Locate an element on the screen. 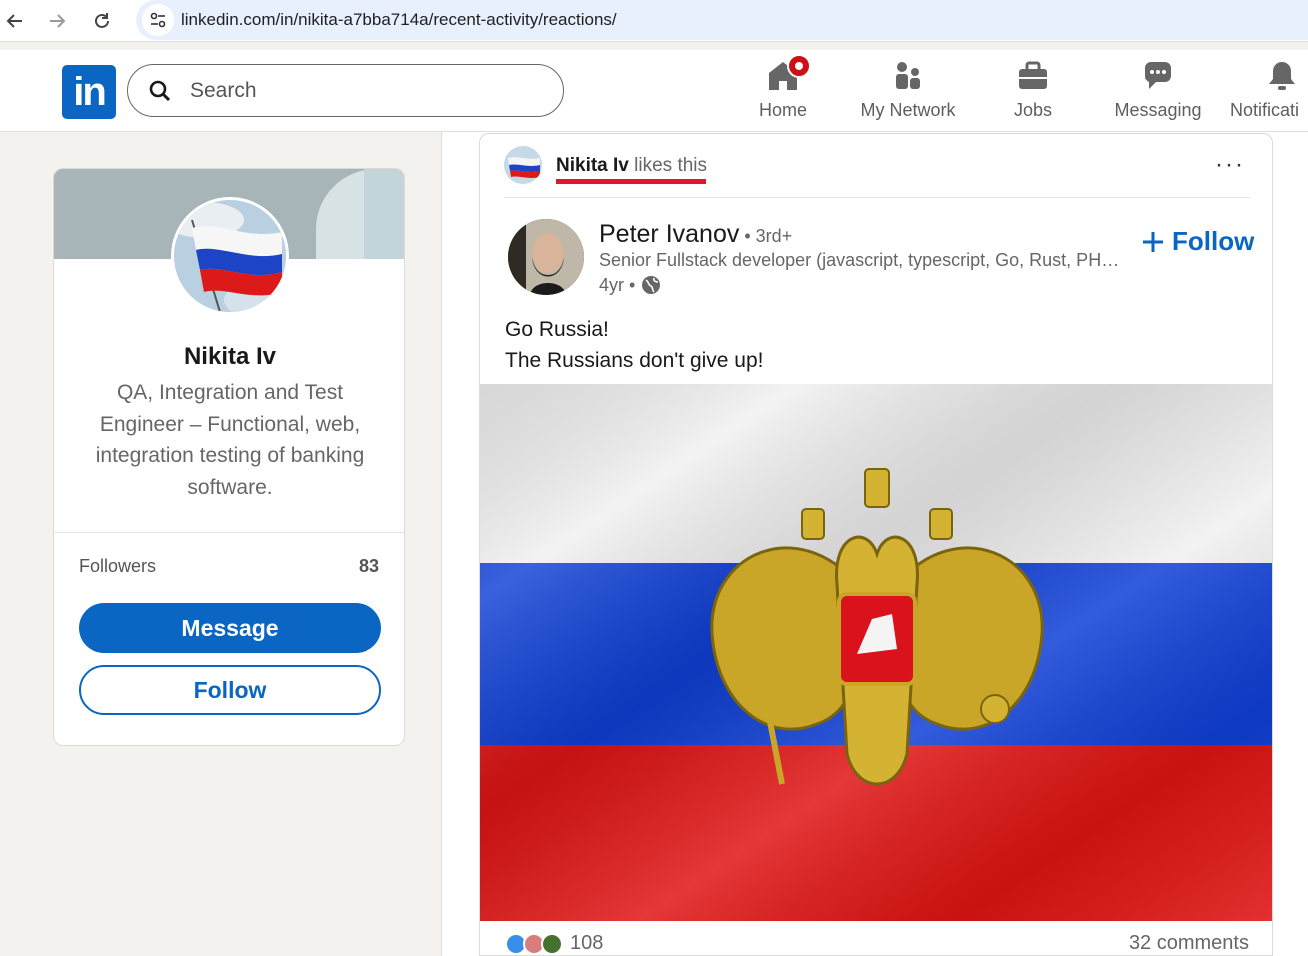 The image size is (1308, 956). globe-icon is located at coordinates (651, 285).